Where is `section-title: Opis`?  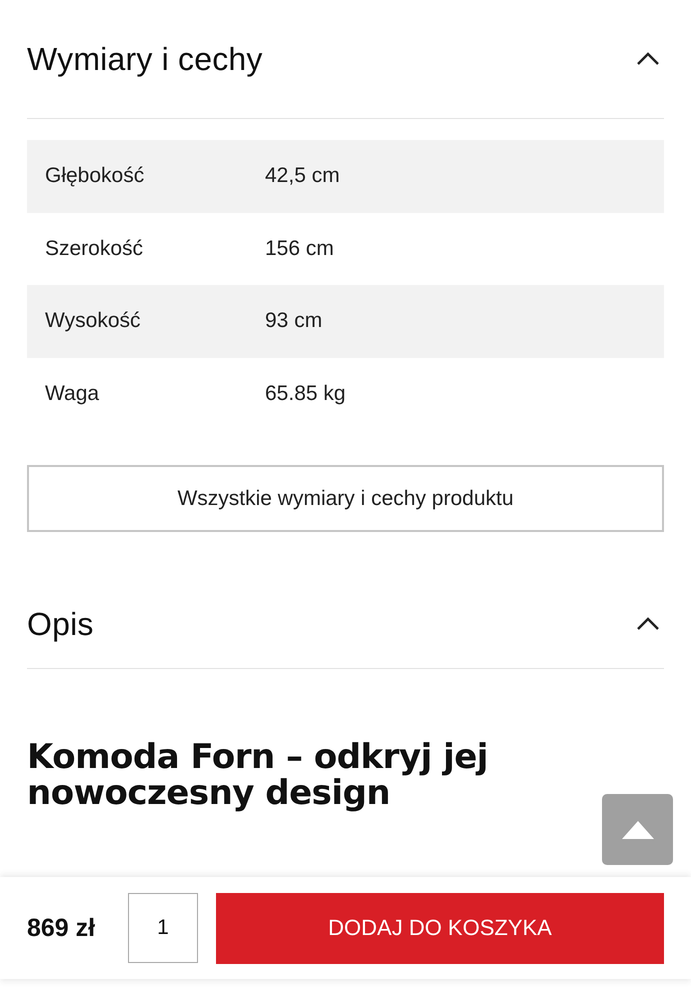 section-title: Opis is located at coordinates (60, 624).